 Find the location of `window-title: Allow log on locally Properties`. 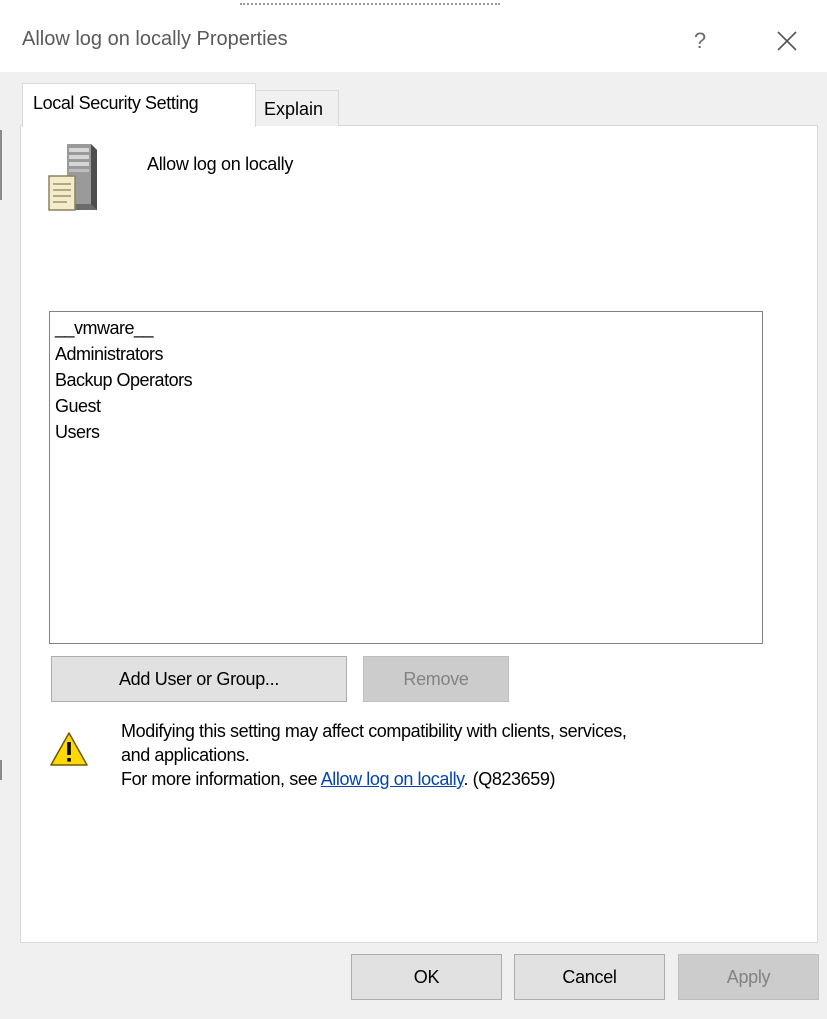

window-title: Allow log on locally Properties is located at coordinates (155, 39).